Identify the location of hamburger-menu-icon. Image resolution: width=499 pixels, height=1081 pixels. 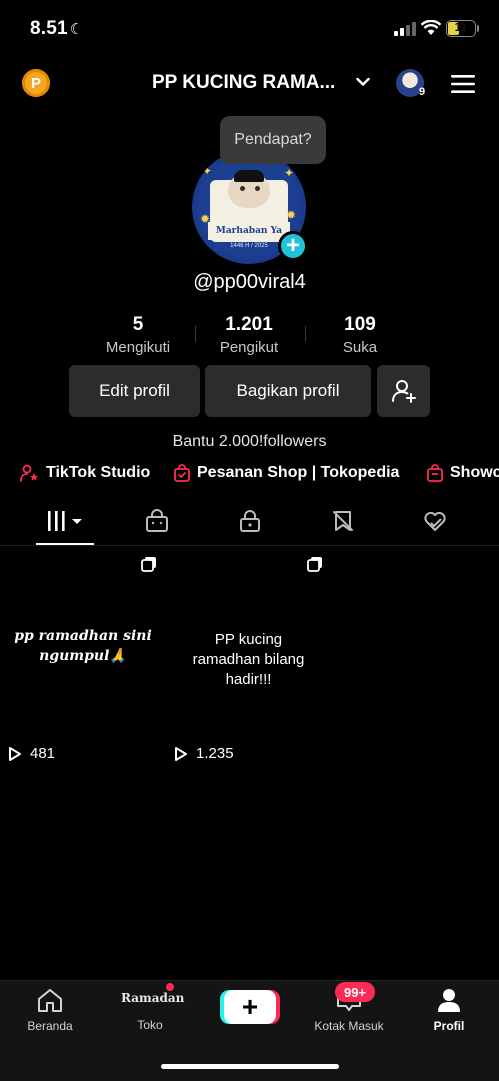
(463, 84).